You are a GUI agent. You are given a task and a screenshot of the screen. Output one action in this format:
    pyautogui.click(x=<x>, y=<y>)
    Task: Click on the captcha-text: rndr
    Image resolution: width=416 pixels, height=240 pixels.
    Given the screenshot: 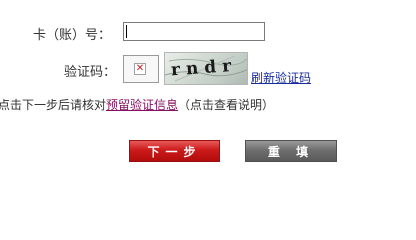 What is the action you would take?
    pyautogui.click(x=203, y=68)
    